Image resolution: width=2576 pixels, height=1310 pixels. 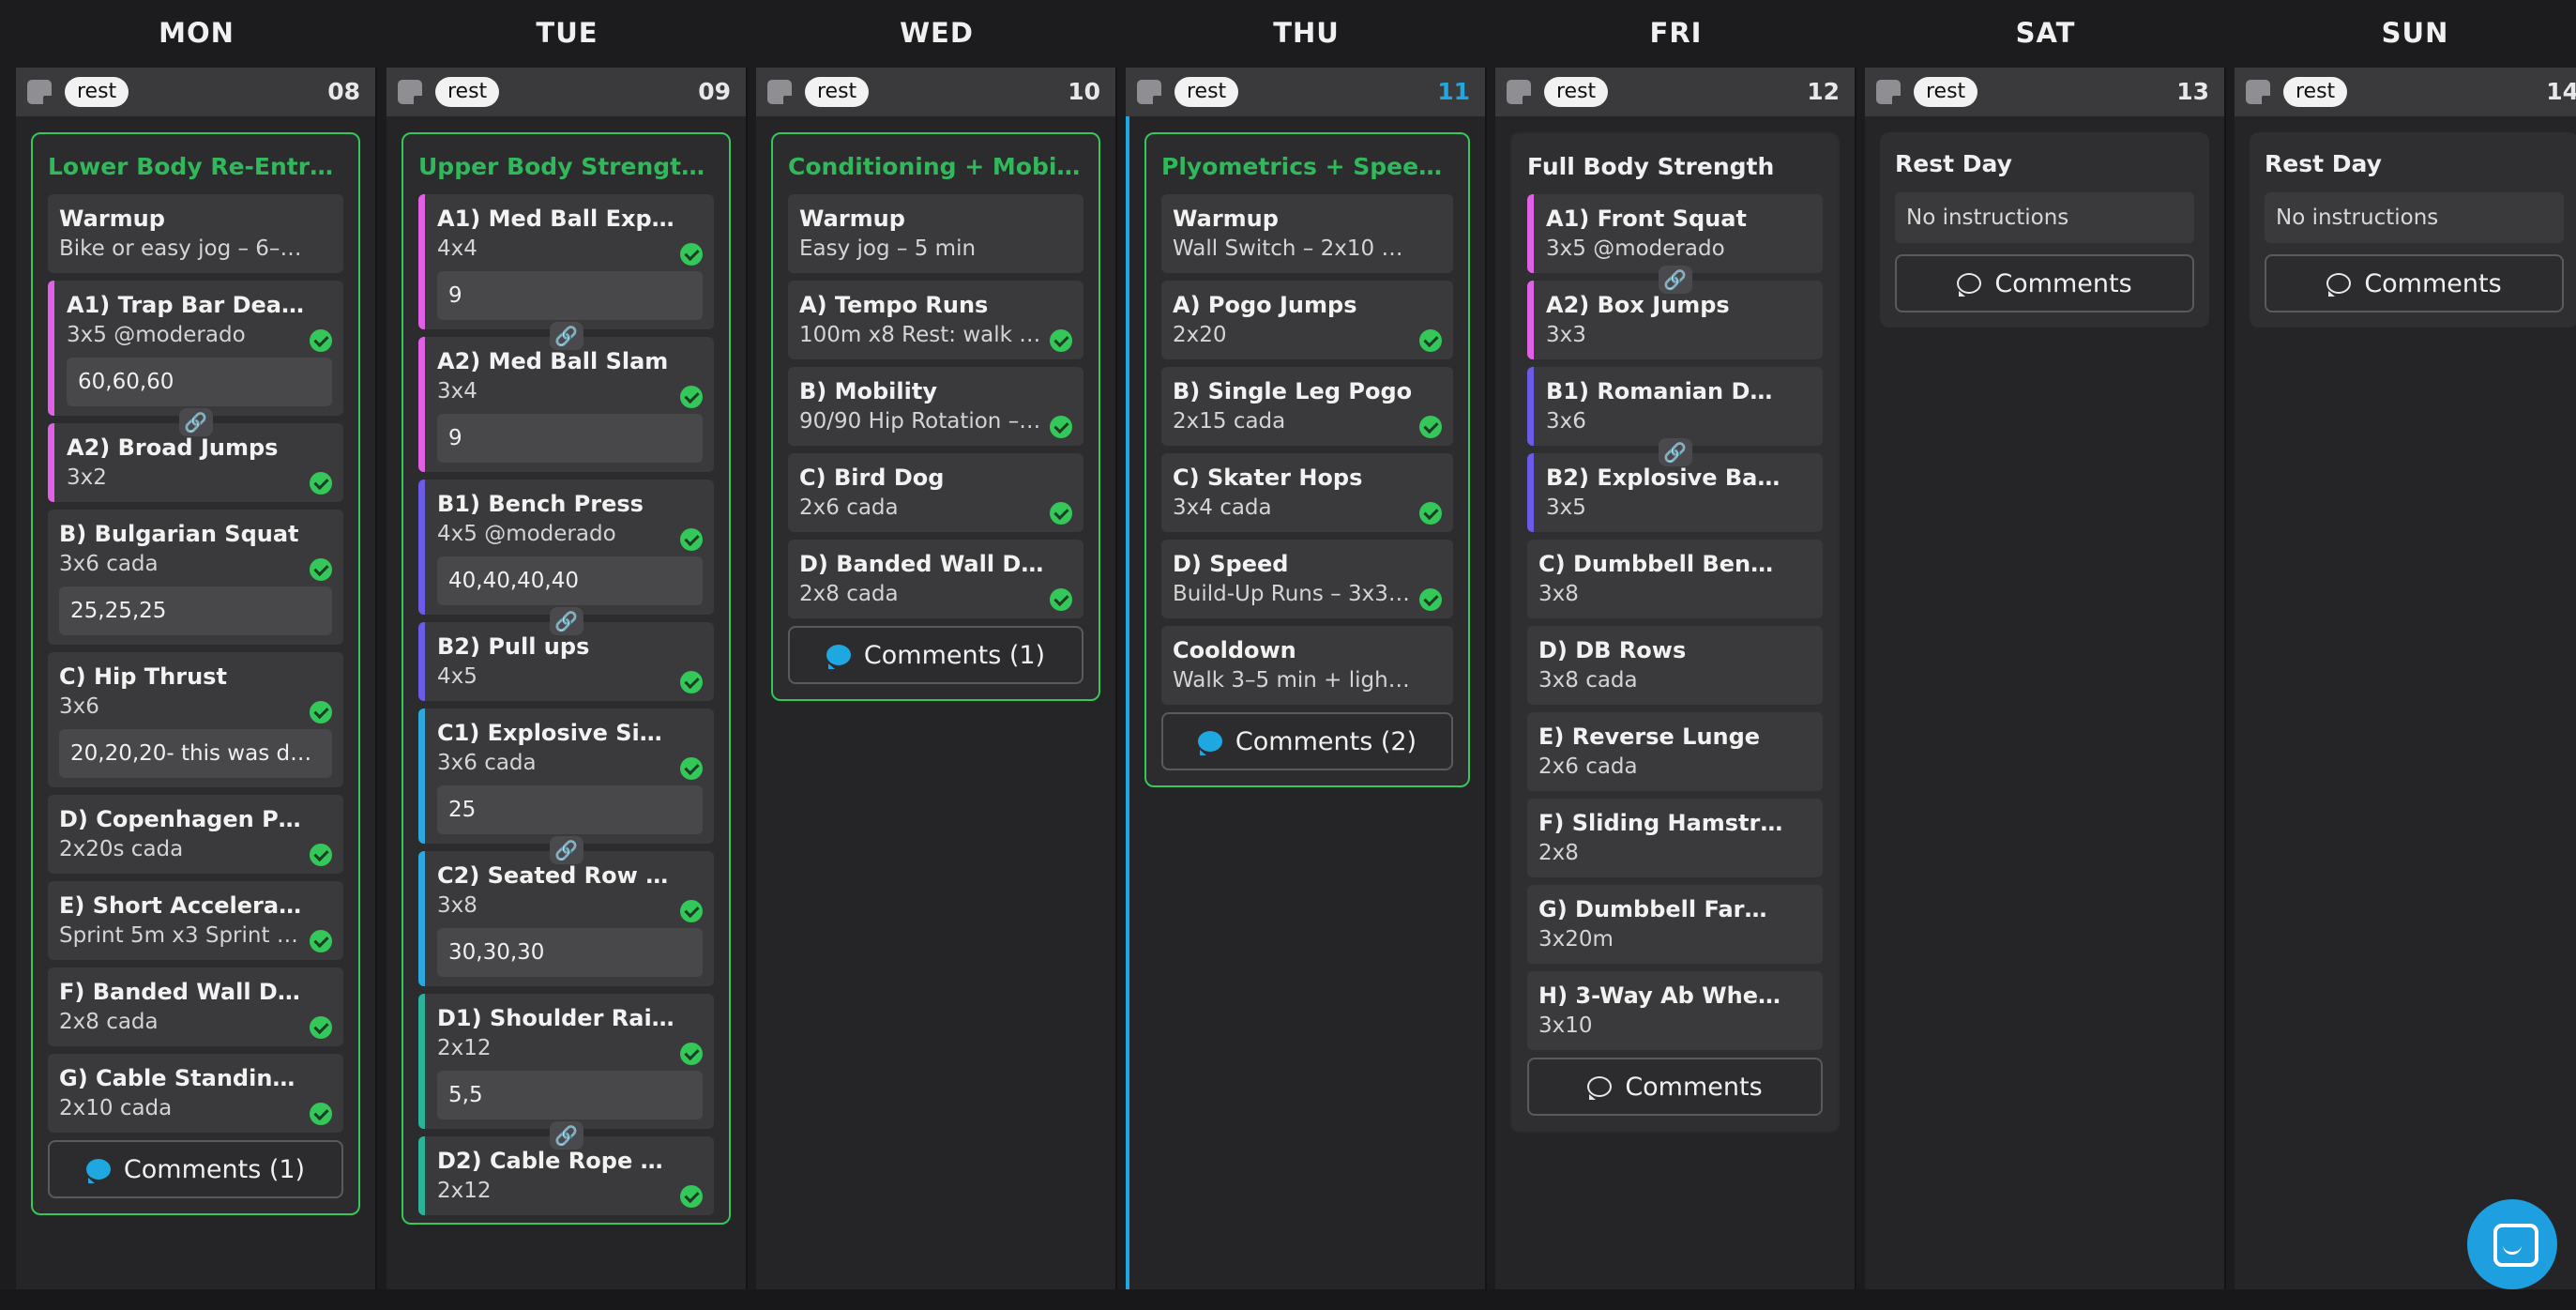 I want to click on day-bar: rest 10, so click(x=935, y=92).